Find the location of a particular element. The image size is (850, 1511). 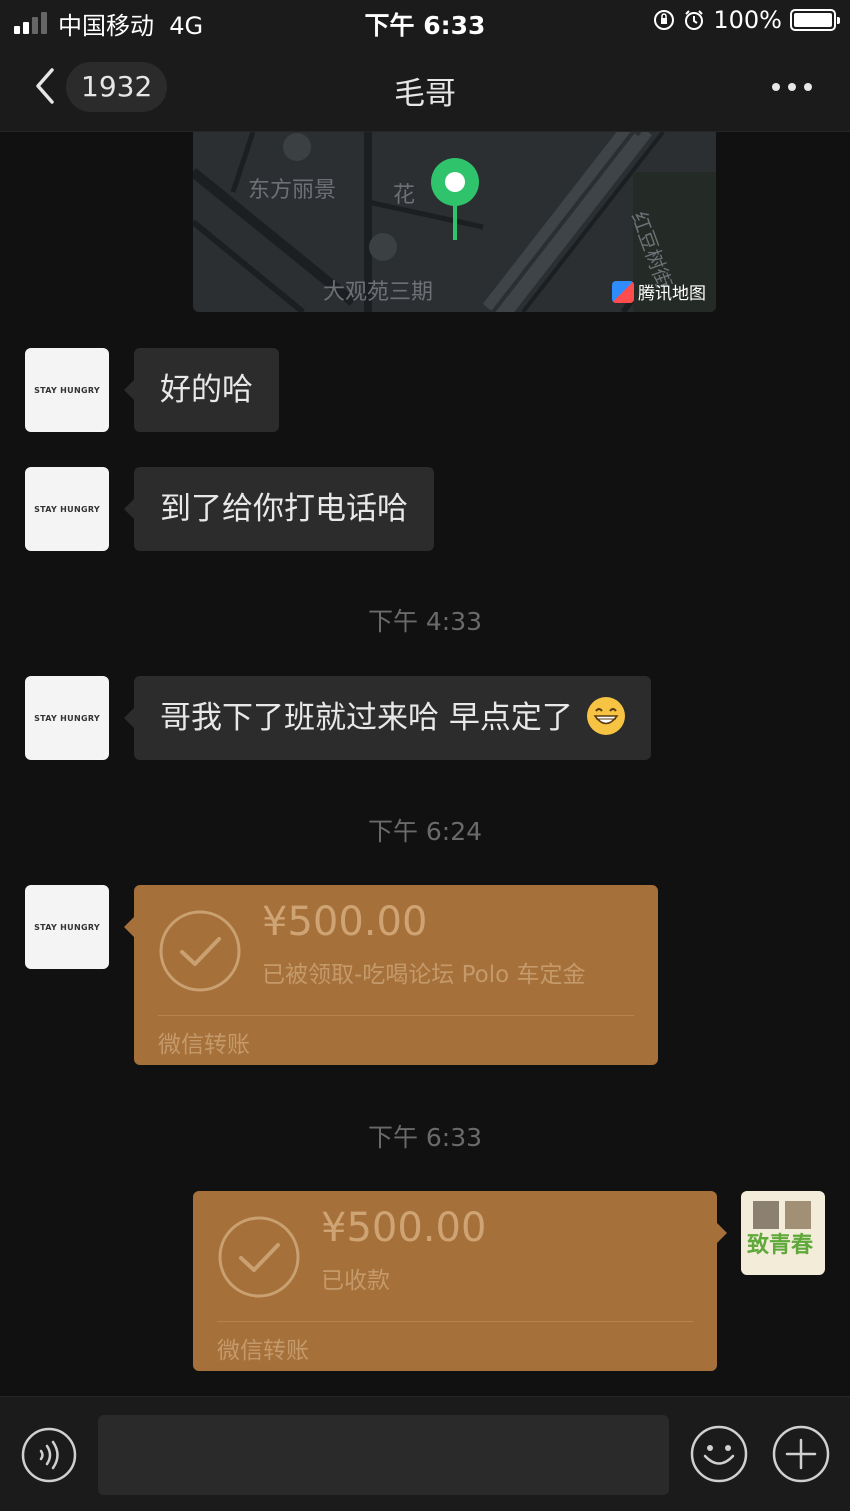

status-bar: 中国移动 4G 下午 6:33 100% is located at coordinates (425, 22).